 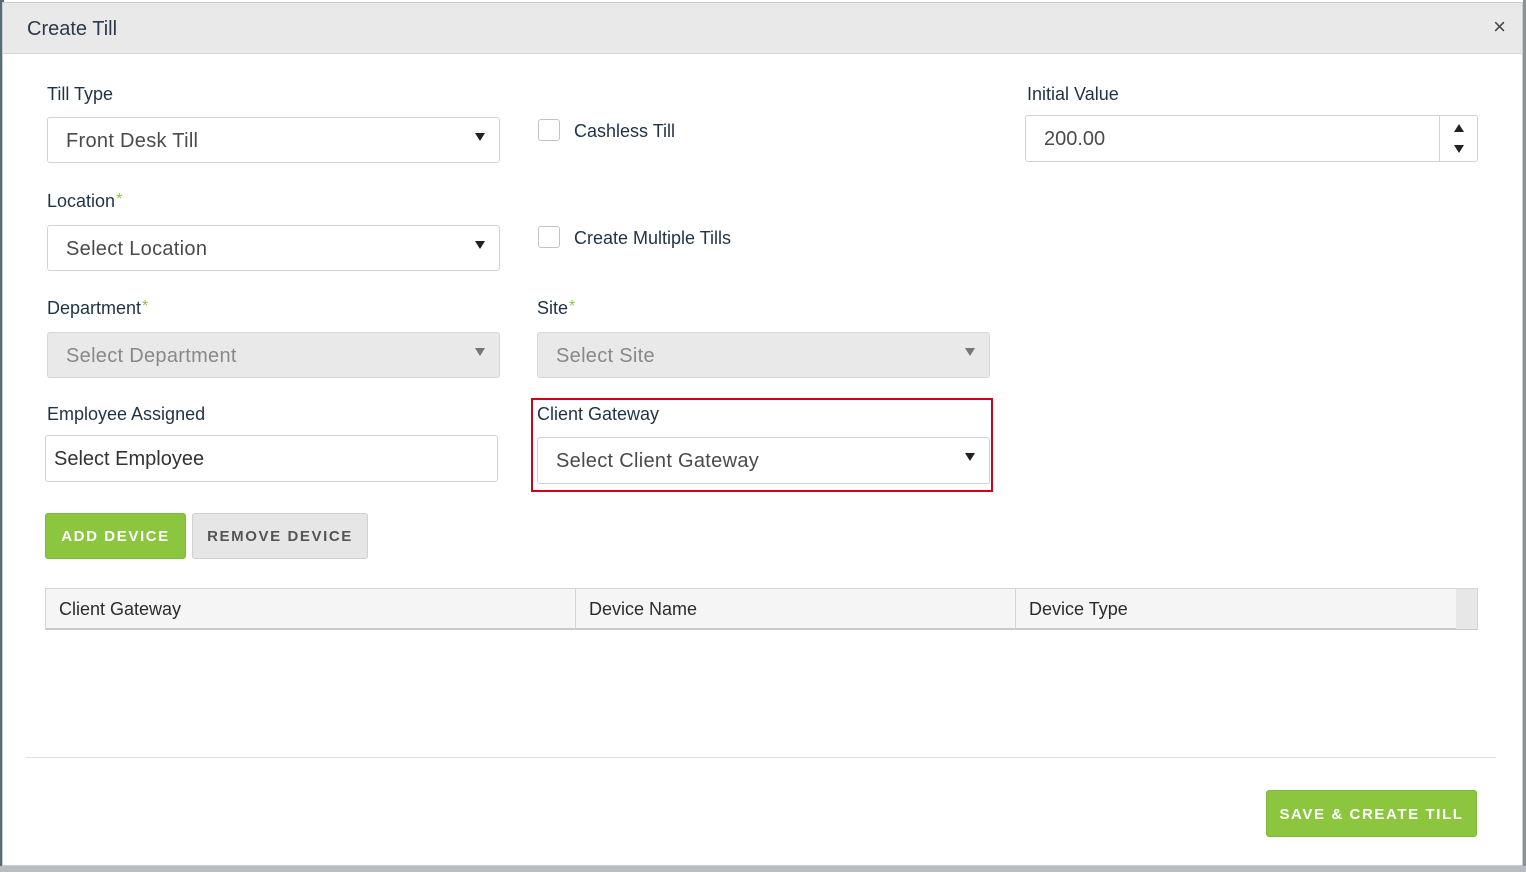 I want to click on modal-header: Create Till ×, so click(x=762, y=28).